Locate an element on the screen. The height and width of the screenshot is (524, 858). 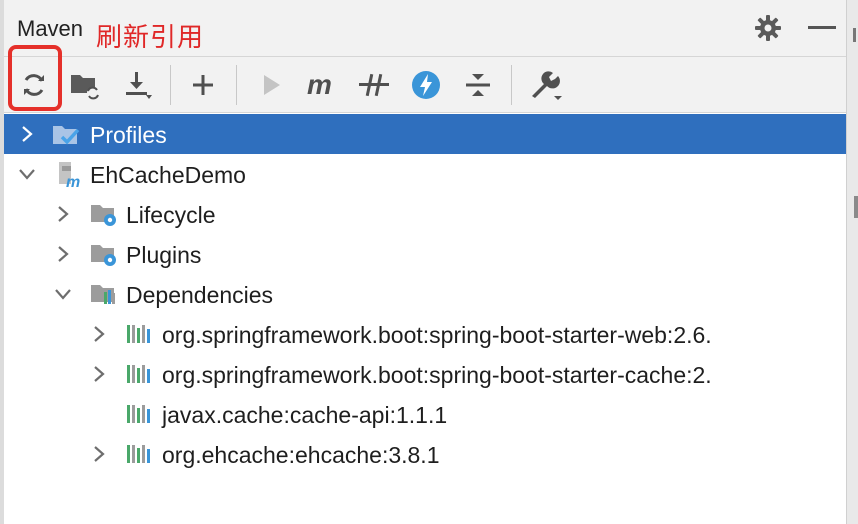
folder-reload-icon is located at coordinates (85, 87).